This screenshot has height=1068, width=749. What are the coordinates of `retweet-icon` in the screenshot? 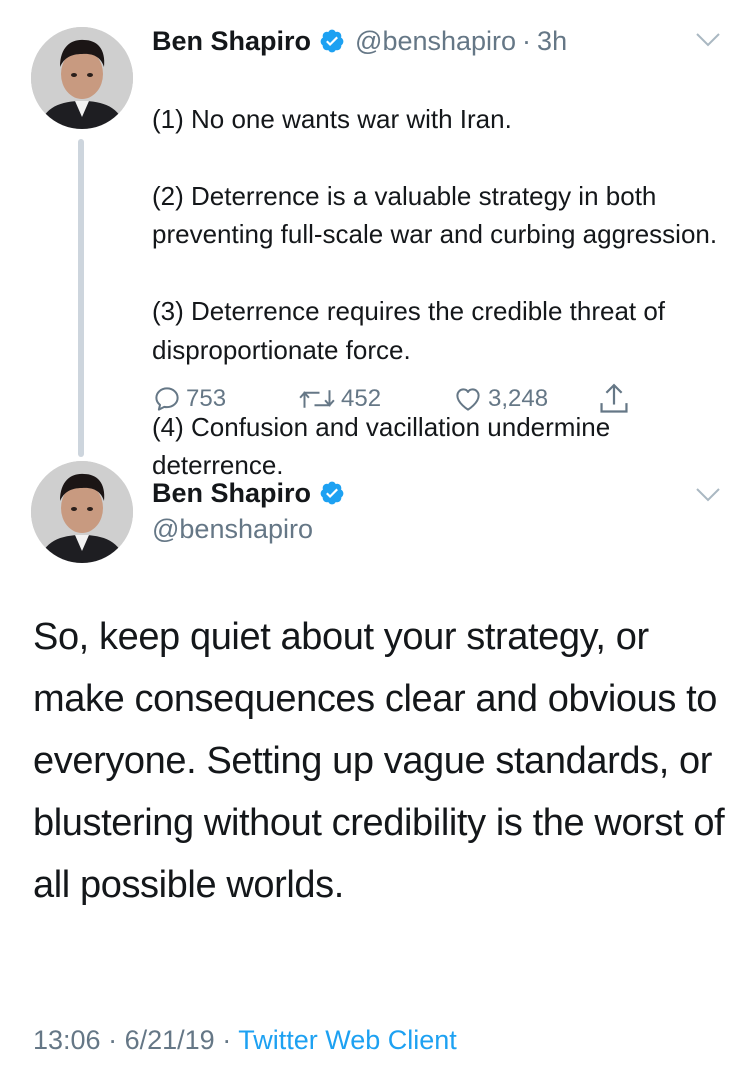 It's located at (317, 399).